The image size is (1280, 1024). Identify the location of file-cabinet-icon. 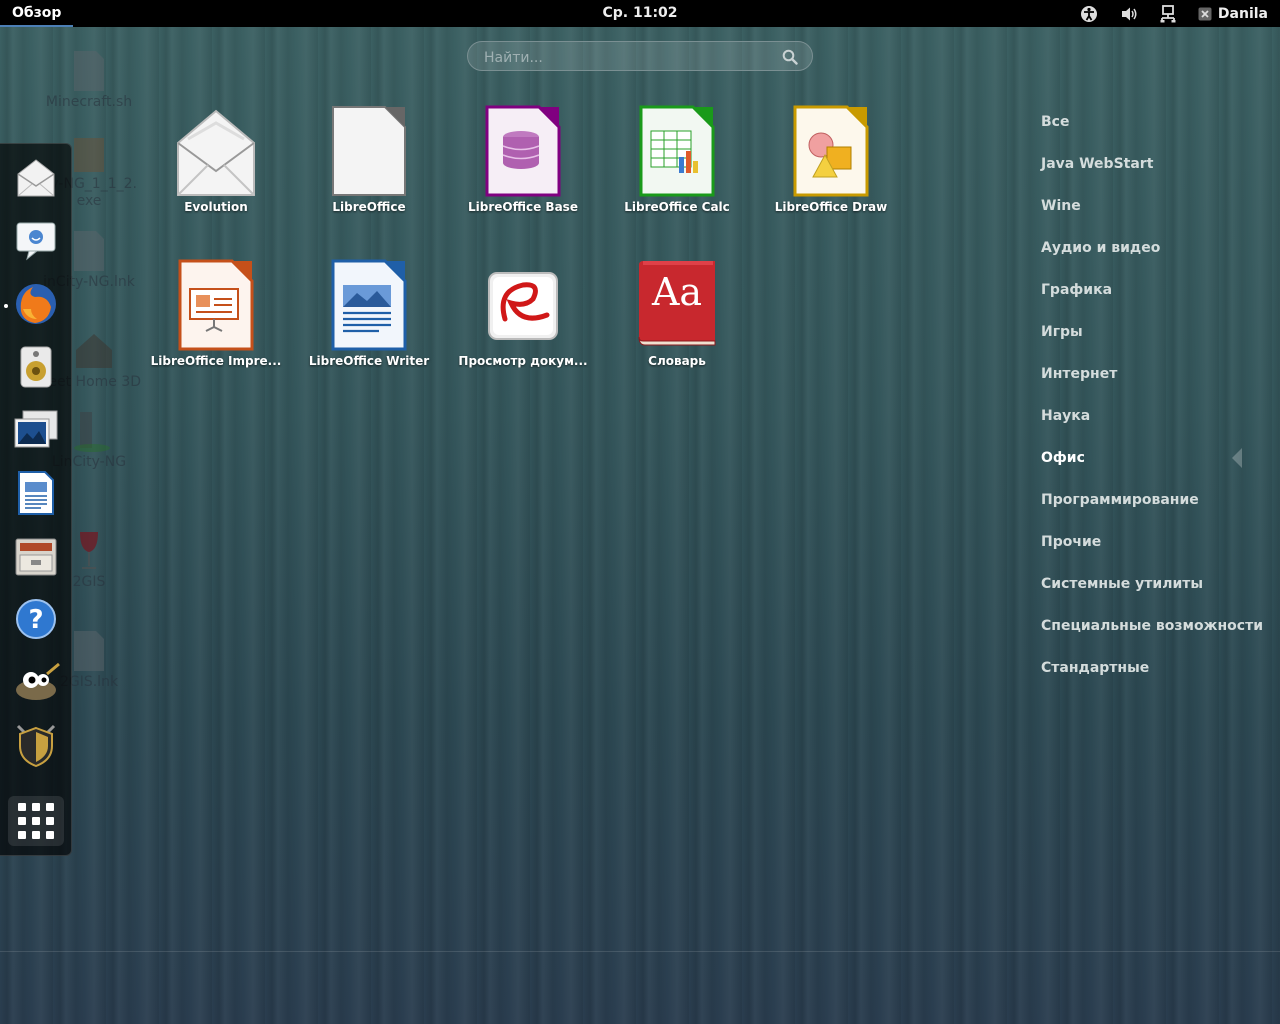
(36, 558).